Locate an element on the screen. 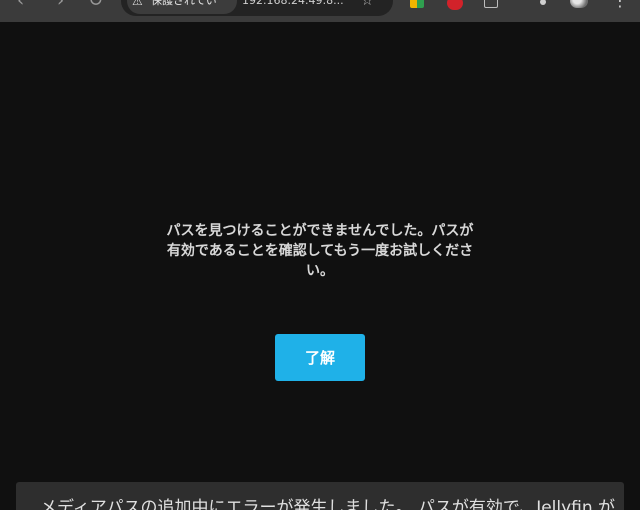  browser-toolbar: ‹ › ↻ ⚠ 保護されてい 192.168.24.49:8... ☆ ⋮ is located at coordinates (320, 11).